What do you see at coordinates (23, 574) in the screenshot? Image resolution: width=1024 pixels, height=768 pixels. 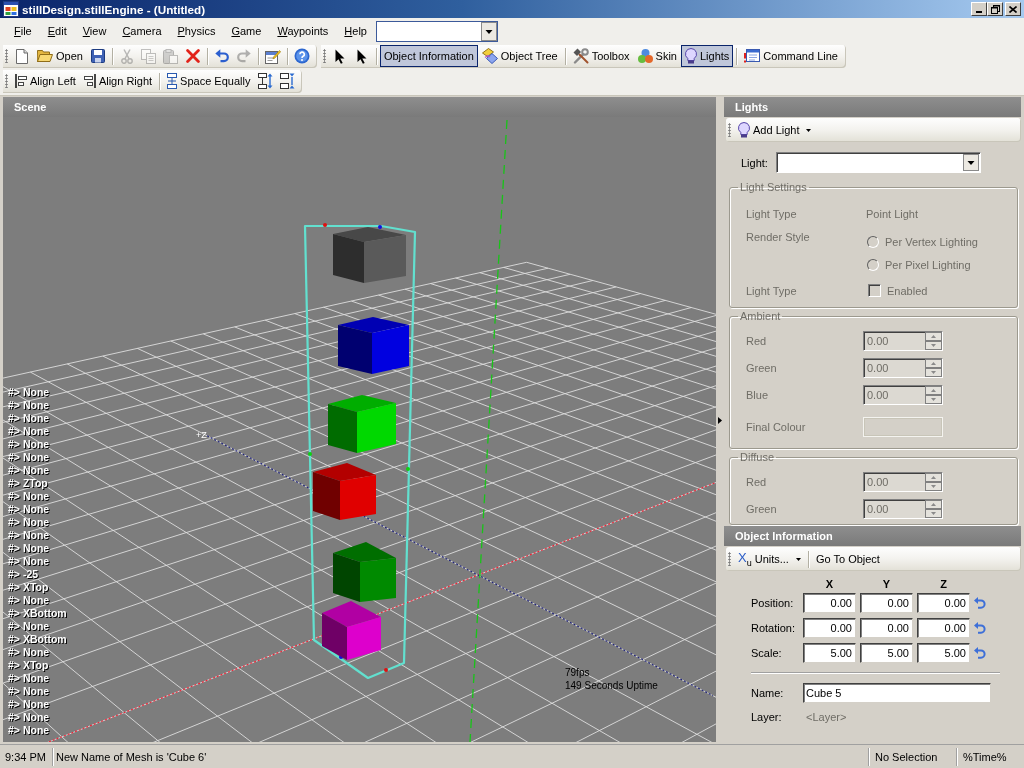 I see `log-line: #> -25` at bounding box center [23, 574].